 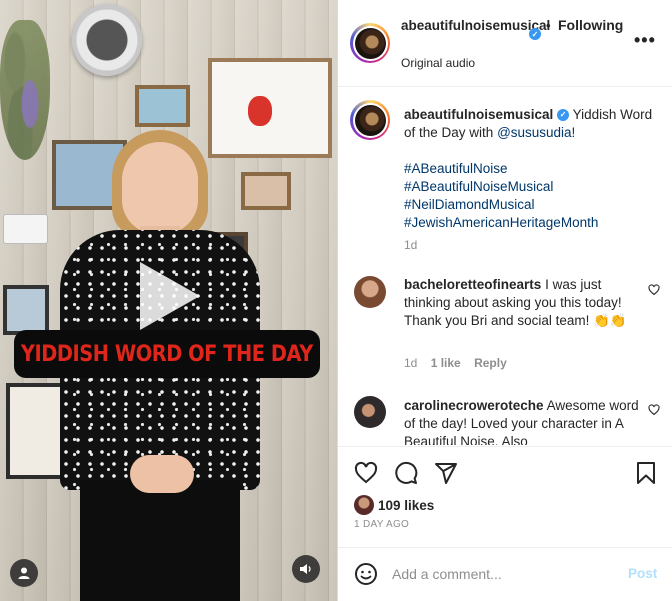 I want to click on video-caption-banner: YIDDISH WORD OF THE DAY, so click(x=167, y=354).